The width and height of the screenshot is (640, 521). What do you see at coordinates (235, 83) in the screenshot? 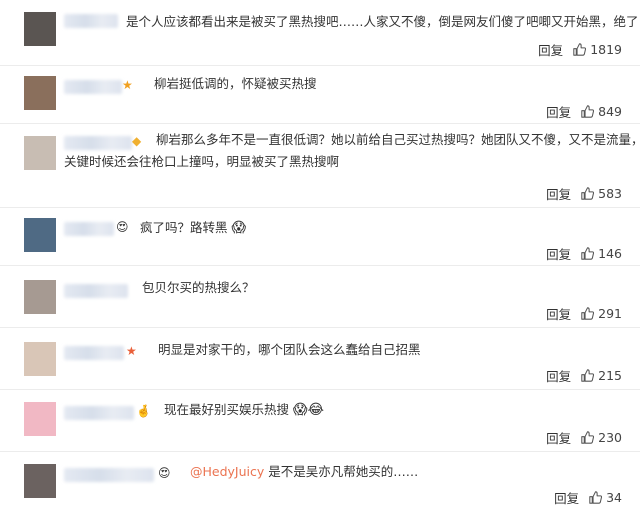
I see `comment-text: 柳岩挺低调的，怀疑被买热搜` at bounding box center [235, 83].